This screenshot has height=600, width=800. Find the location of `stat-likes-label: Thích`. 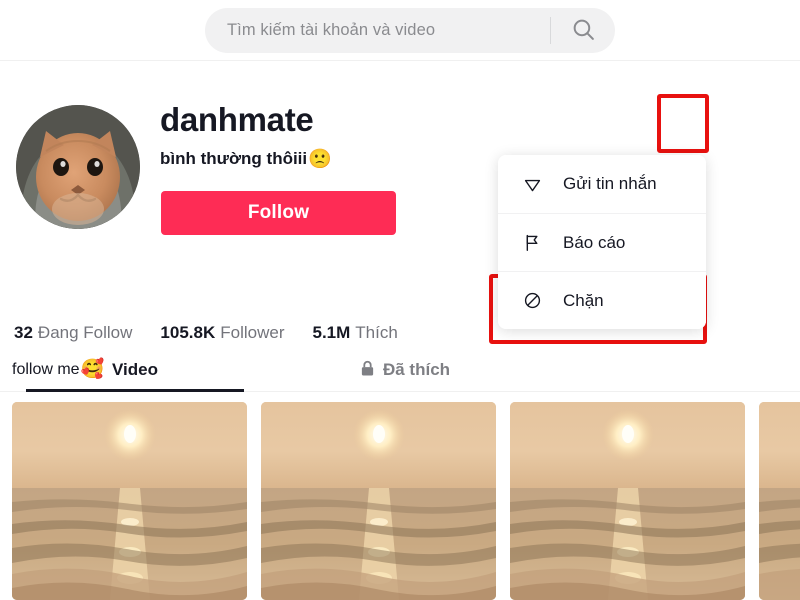

stat-likes-label: Thích is located at coordinates (376, 332).